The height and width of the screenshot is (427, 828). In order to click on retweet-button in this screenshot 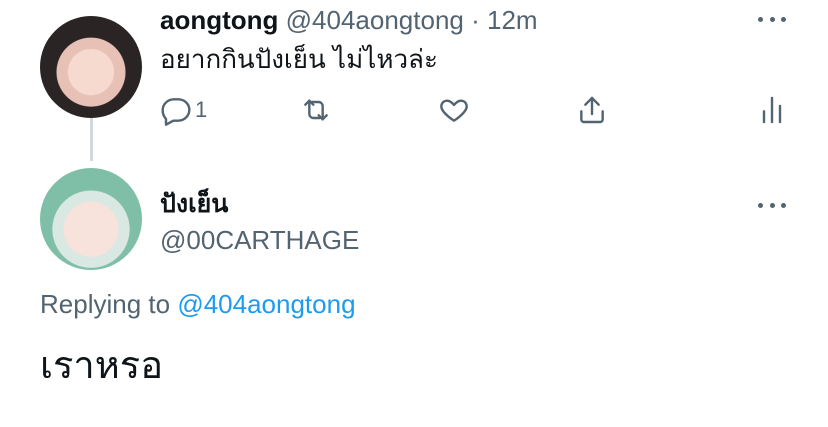, I will do `click(316, 110)`.